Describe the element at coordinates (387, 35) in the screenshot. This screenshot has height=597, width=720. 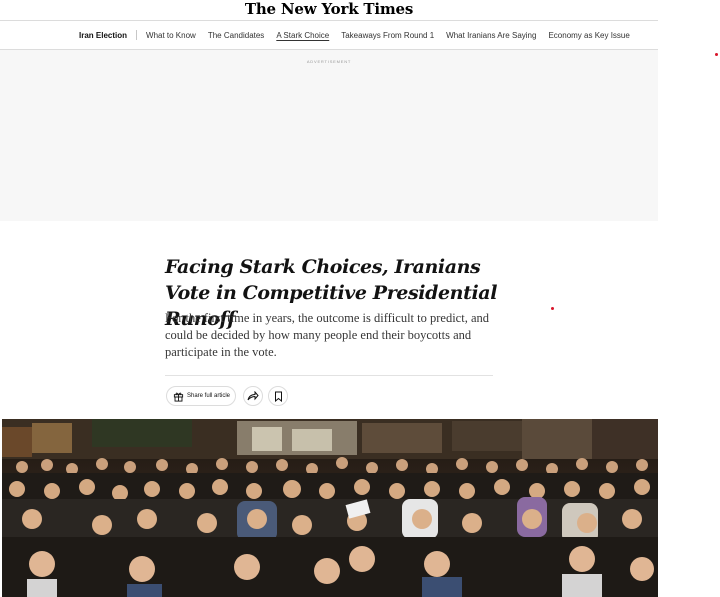
I see `subnav-link-takeaways: Takeaways From Round 1` at that location.